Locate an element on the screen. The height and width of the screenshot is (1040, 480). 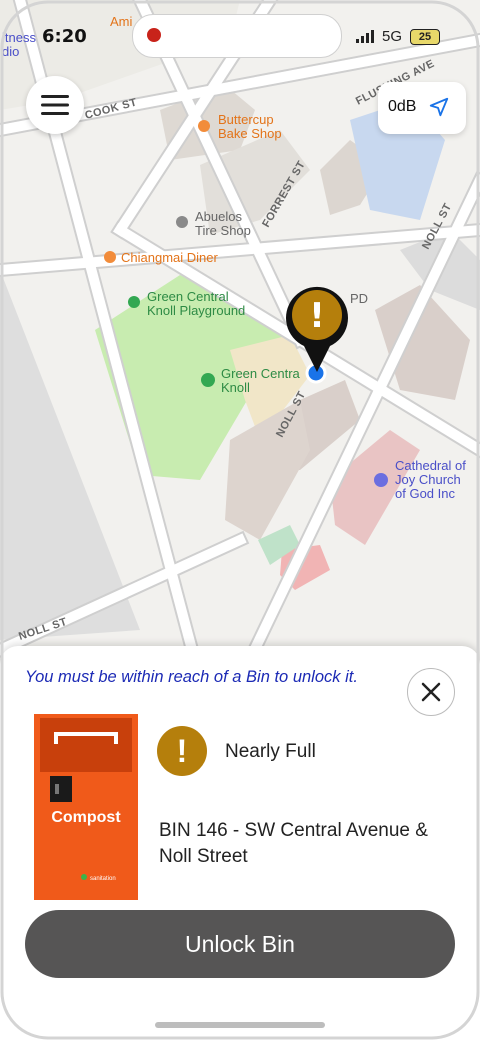
warning-icon: ! is located at coordinates (182, 751).